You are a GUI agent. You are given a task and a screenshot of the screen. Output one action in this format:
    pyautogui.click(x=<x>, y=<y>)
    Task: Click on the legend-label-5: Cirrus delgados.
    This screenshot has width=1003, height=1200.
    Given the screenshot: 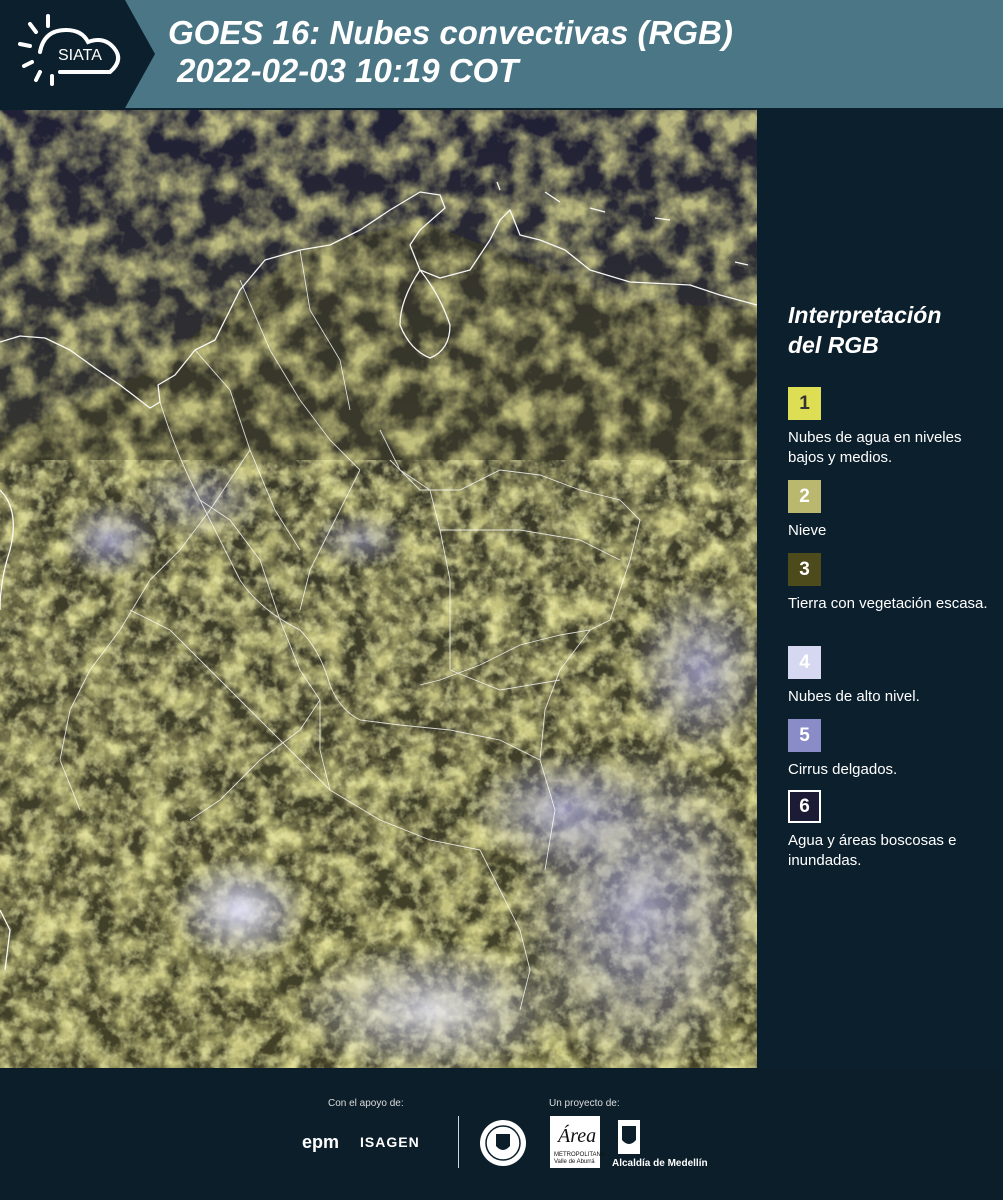 What is the action you would take?
    pyautogui.click(x=843, y=769)
    